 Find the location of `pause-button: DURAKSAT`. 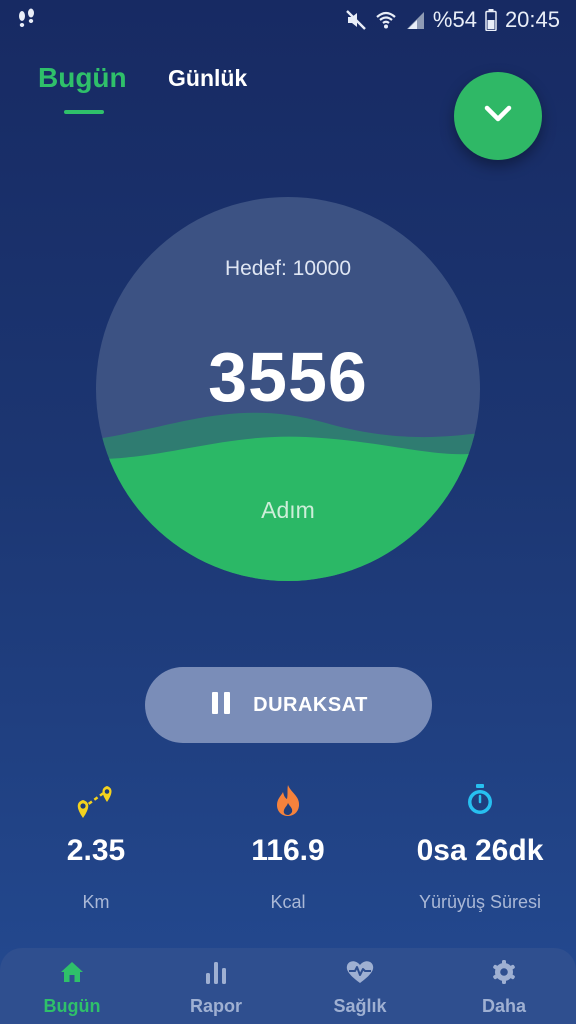

pause-button: DURAKSAT is located at coordinates (288, 705).